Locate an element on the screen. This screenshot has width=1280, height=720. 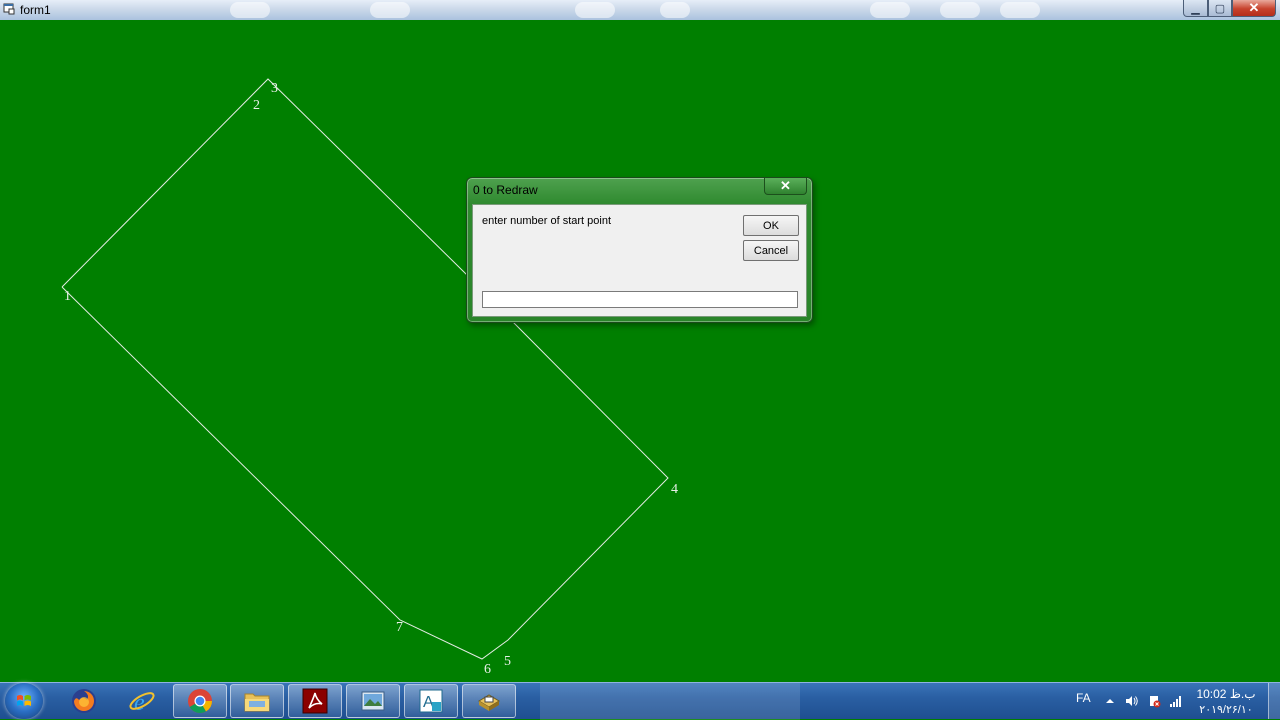
volume-icon is located at coordinates (1132, 701).